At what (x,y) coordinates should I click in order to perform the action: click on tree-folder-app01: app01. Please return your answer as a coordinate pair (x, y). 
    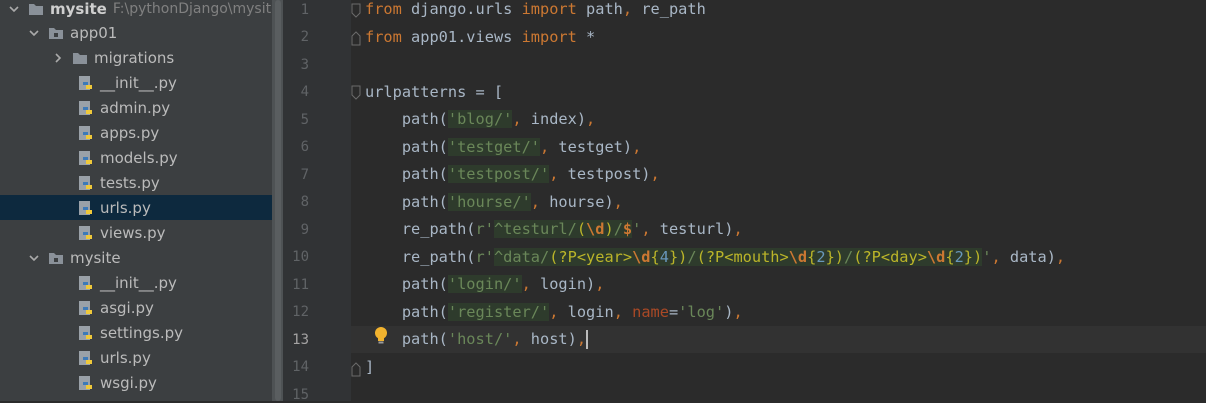
    Looking at the image, I should click on (141, 32).